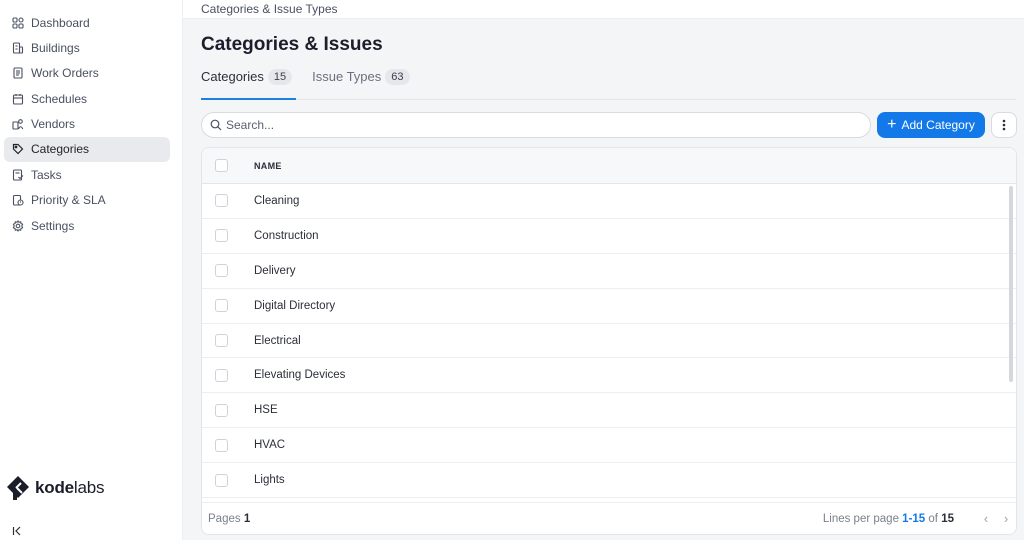 The image size is (1024, 540). Describe the element at coordinates (892, 124) in the screenshot. I see `plus-icon: +` at that location.